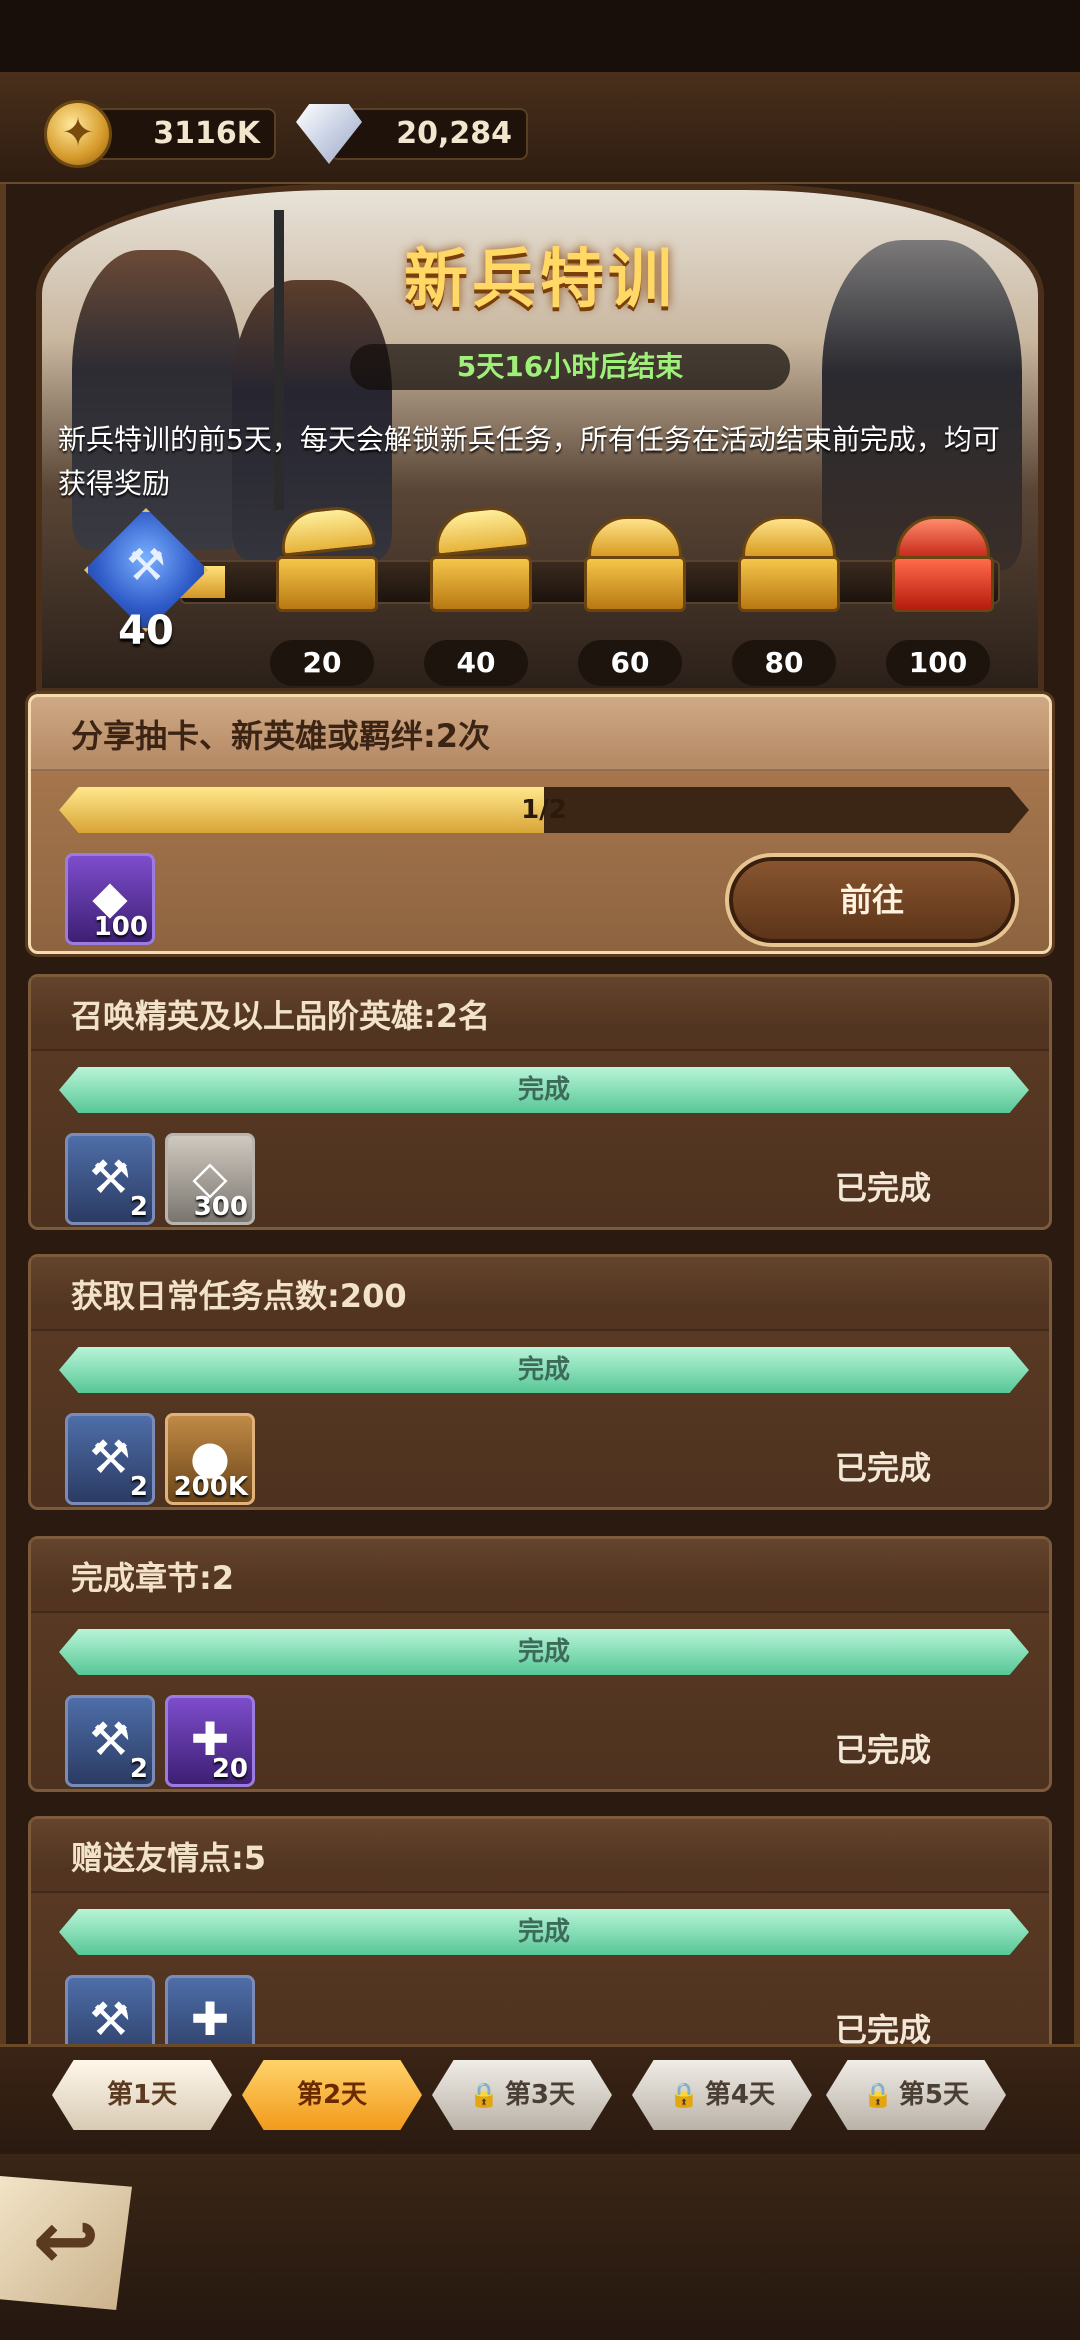  Describe the element at coordinates (933, 2095) in the screenshot. I see `tab-label: 第5天` at that location.